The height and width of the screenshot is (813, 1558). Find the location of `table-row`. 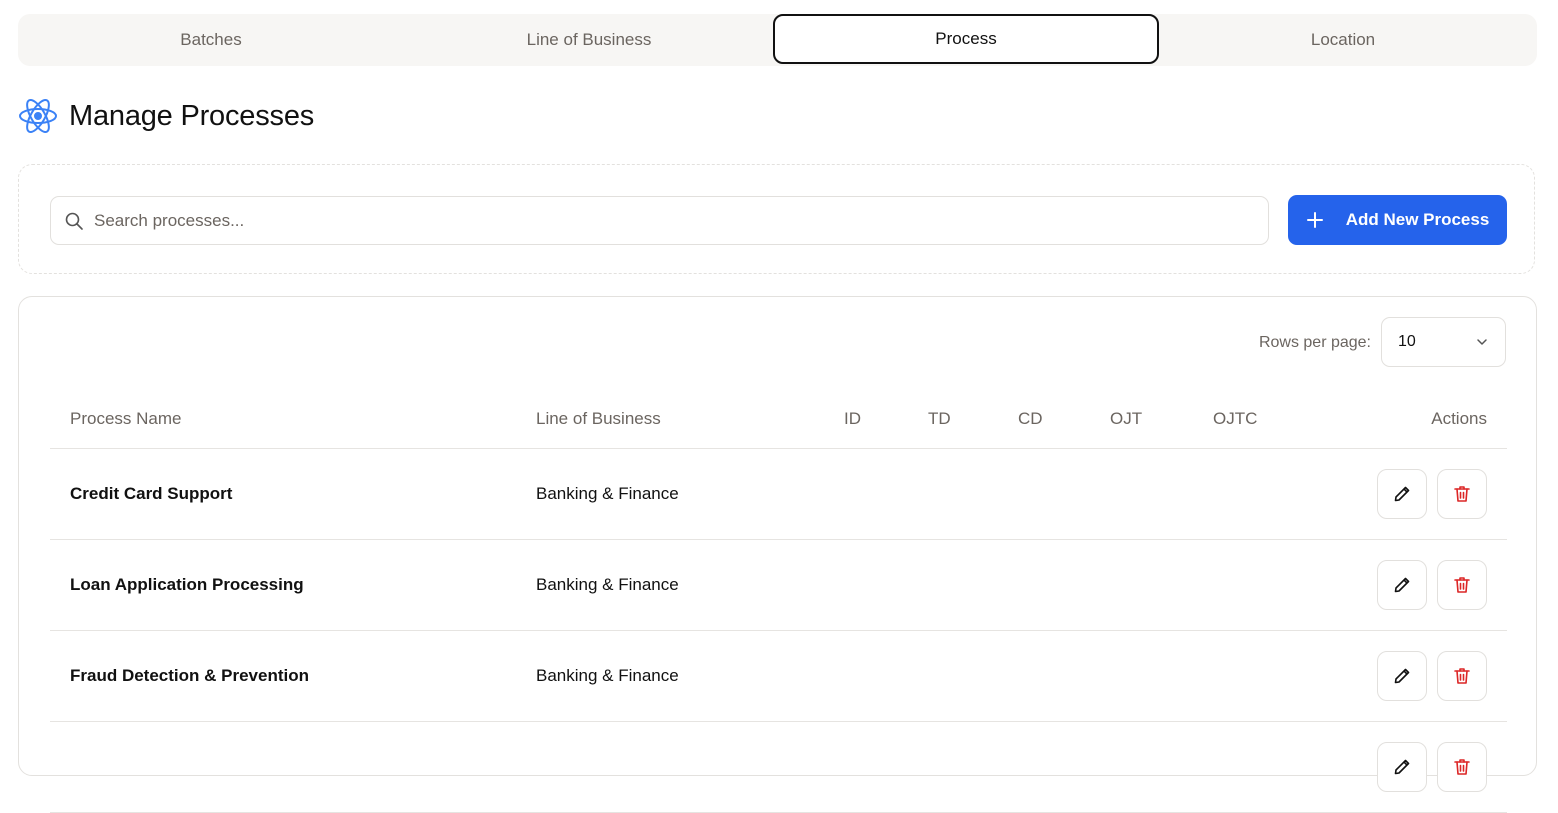

table-row is located at coordinates (778, 767).